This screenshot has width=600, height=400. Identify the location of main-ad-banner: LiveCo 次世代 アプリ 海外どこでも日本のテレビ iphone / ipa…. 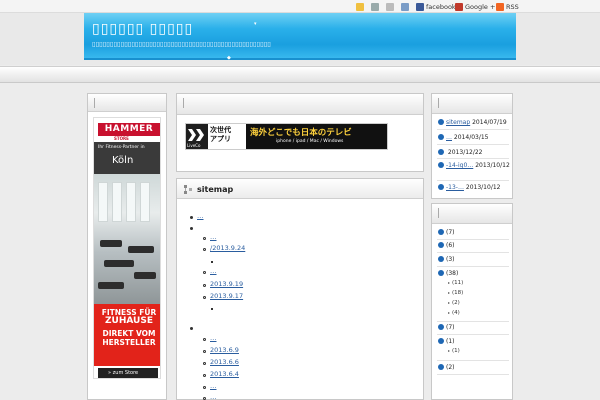
(286, 136).